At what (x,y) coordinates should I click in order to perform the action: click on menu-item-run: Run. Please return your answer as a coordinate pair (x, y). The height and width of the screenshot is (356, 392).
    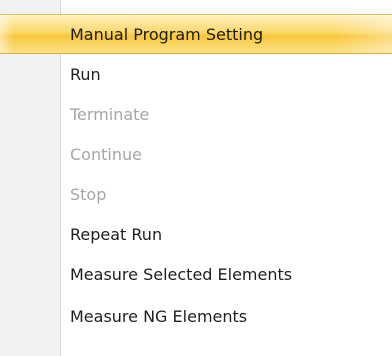
    Looking at the image, I should click on (196, 75).